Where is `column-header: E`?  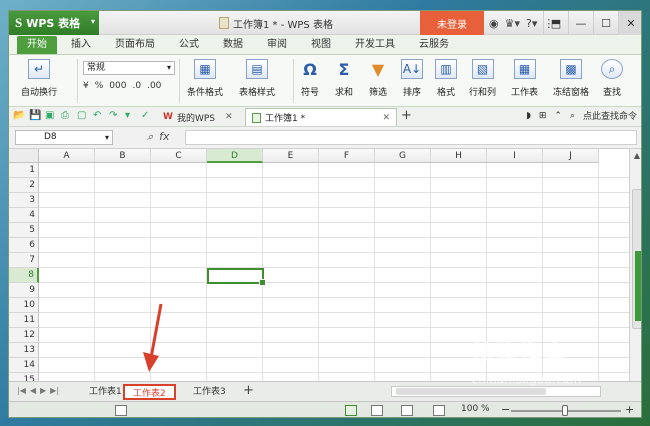
column-header: E is located at coordinates (291, 156).